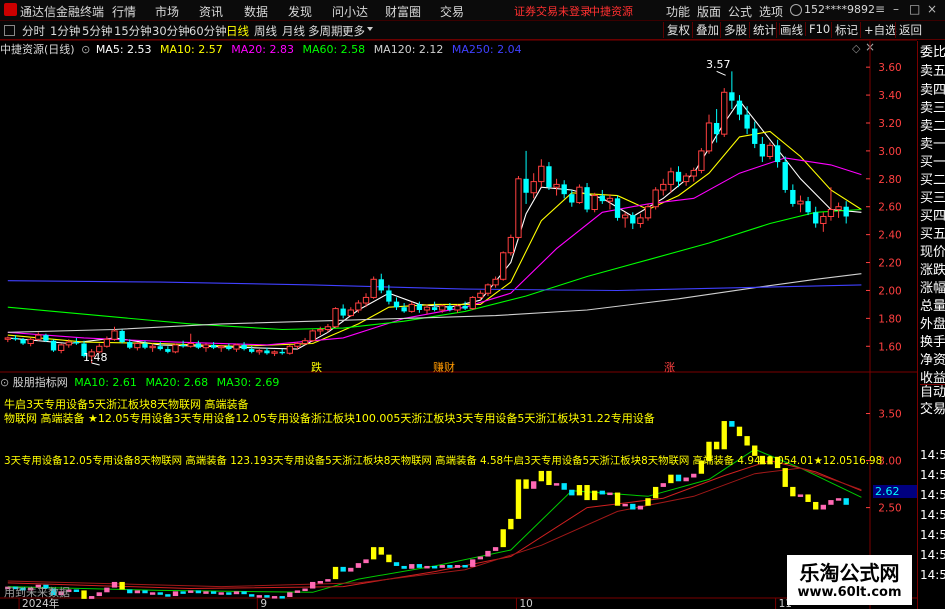 Image resolution: width=945 pixels, height=609 pixels. I want to click on label-net-assets: 净资, so click(932, 360).